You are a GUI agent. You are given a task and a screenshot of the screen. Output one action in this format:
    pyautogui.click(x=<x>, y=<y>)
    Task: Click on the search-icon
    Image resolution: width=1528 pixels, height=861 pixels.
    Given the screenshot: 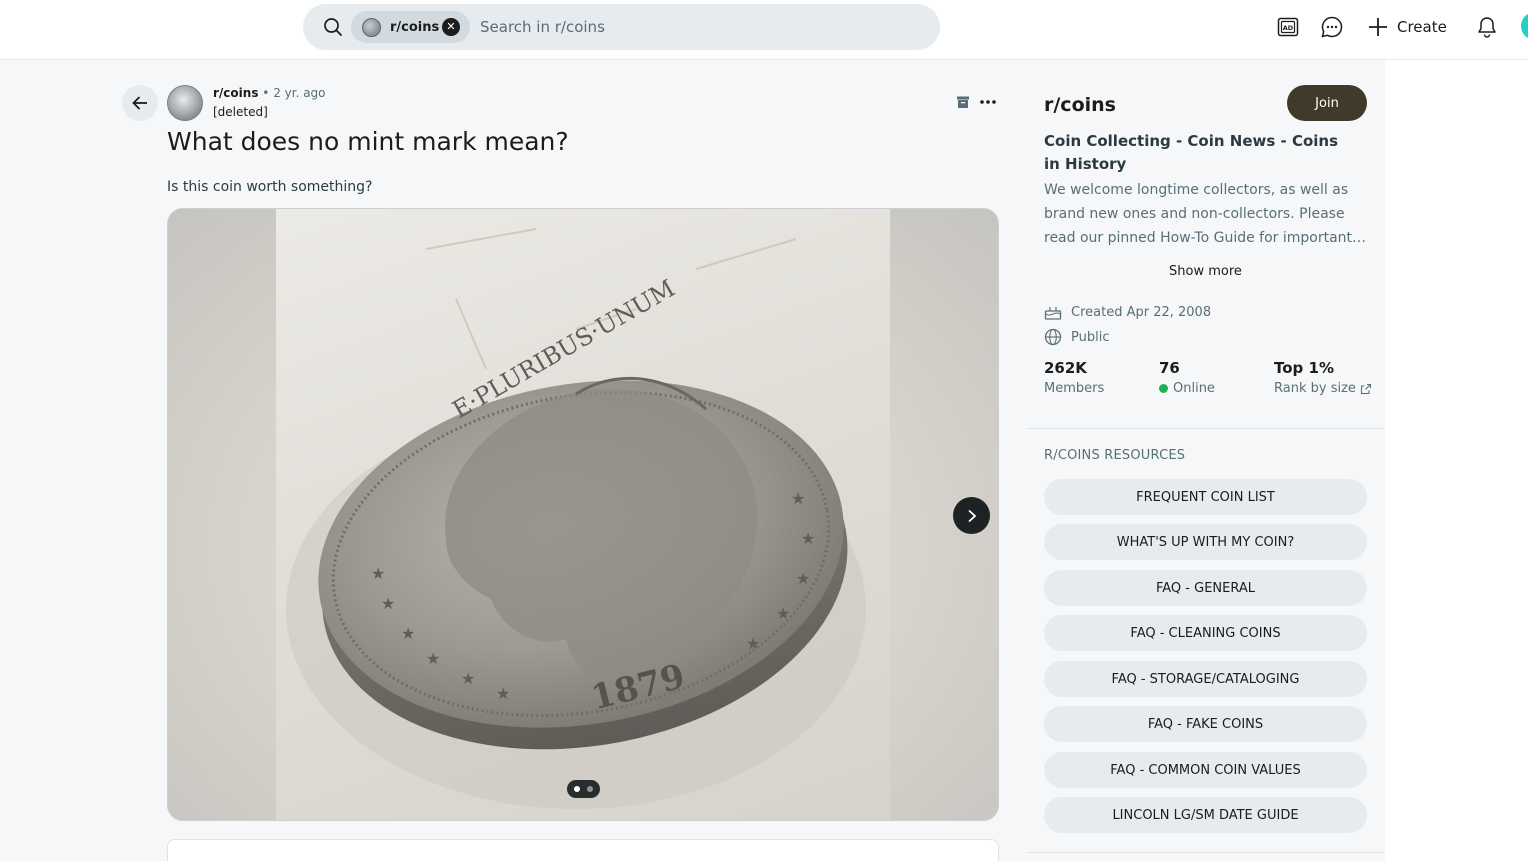 What is the action you would take?
    pyautogui.click(x=333, y=27)
    